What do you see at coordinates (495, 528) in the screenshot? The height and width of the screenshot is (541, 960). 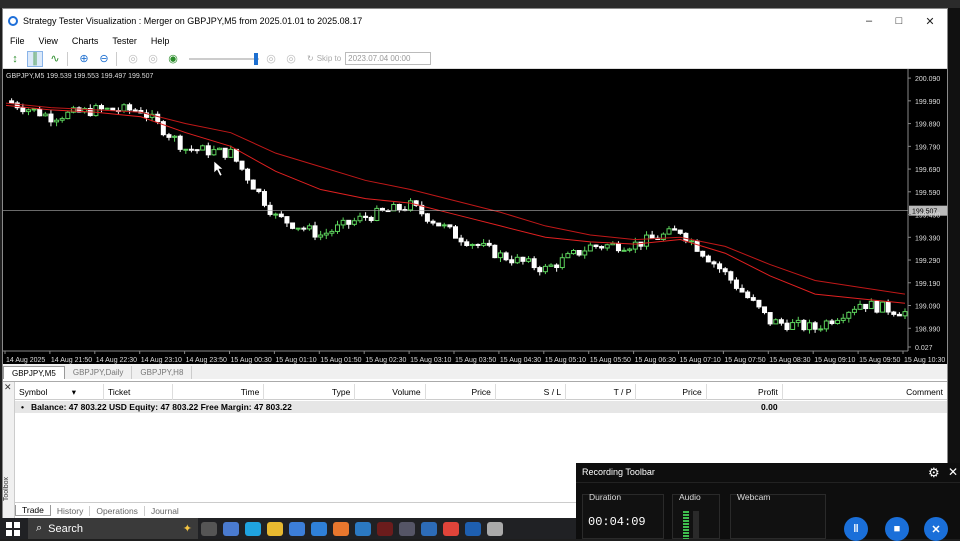 I see `app-icon-gray` at bounding box center [495, 528].